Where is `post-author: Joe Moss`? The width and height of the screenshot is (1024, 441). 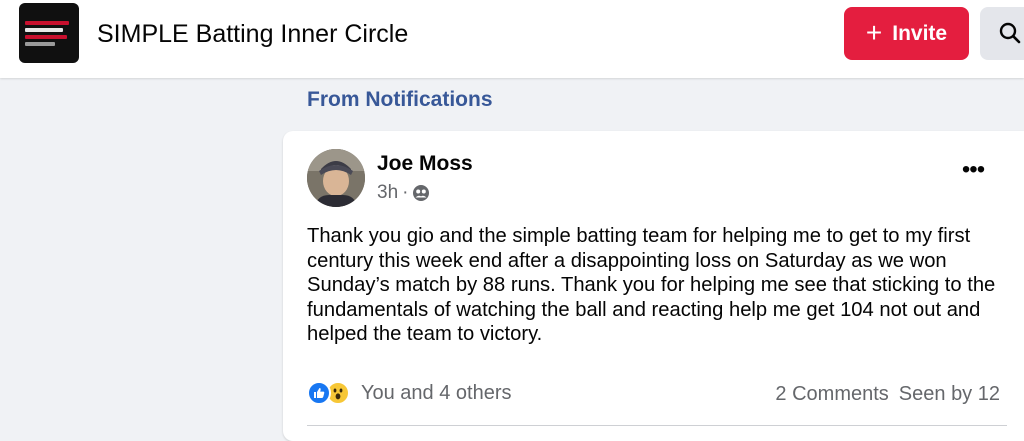 post-author: Joe Moss is located at coordinates (425, 164).